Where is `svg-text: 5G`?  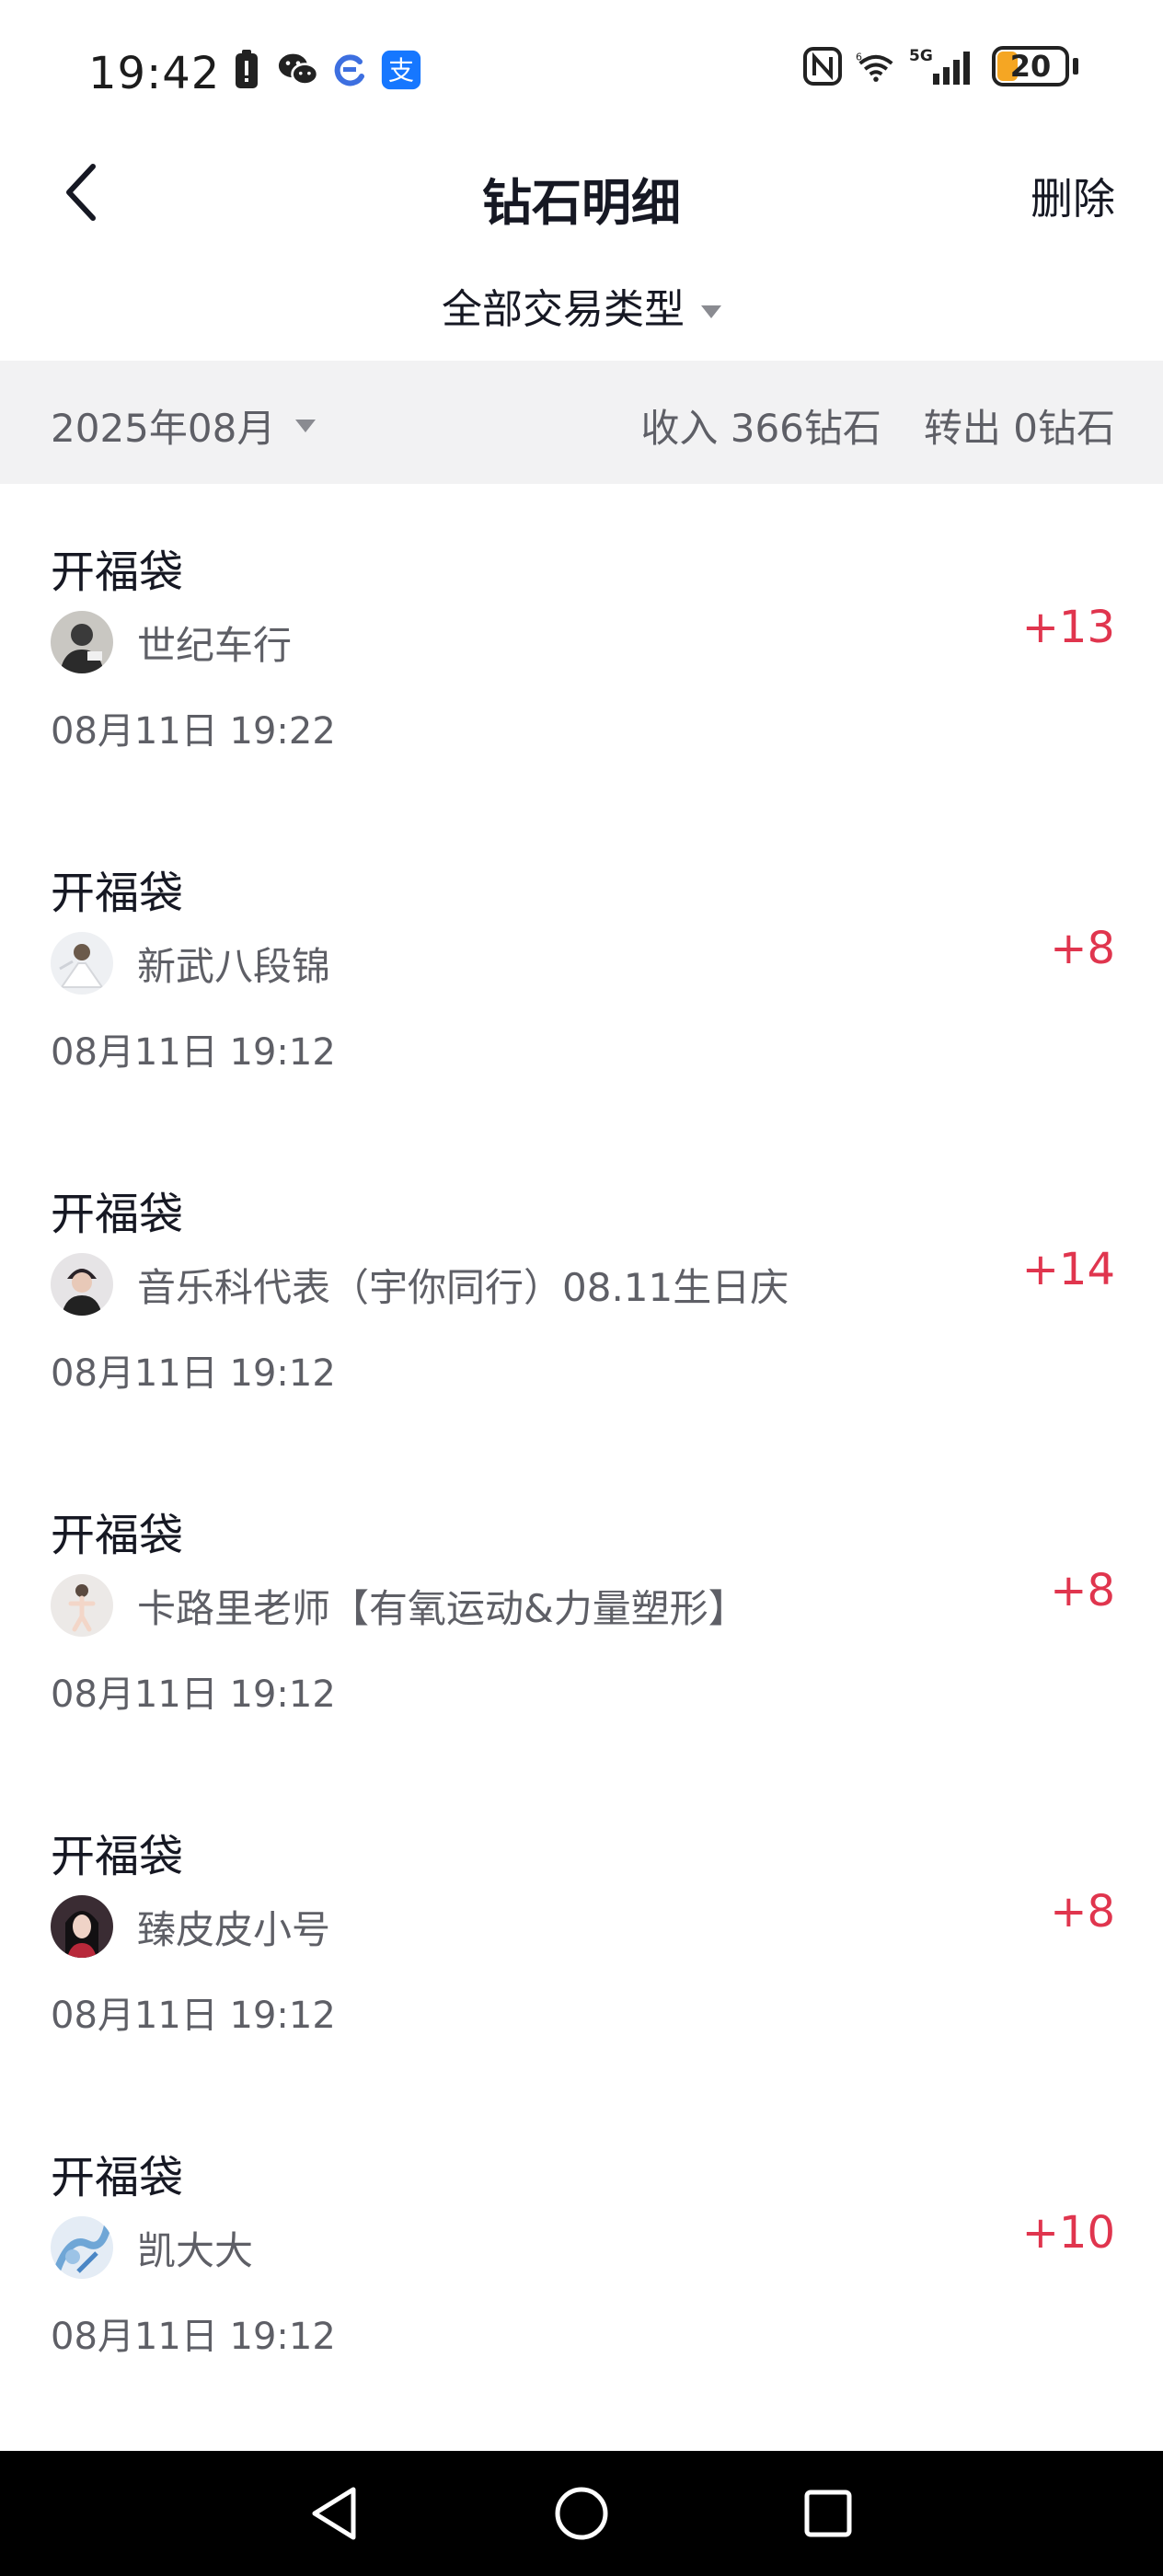
svg-text: 5G is located at coordinates (921, 56).